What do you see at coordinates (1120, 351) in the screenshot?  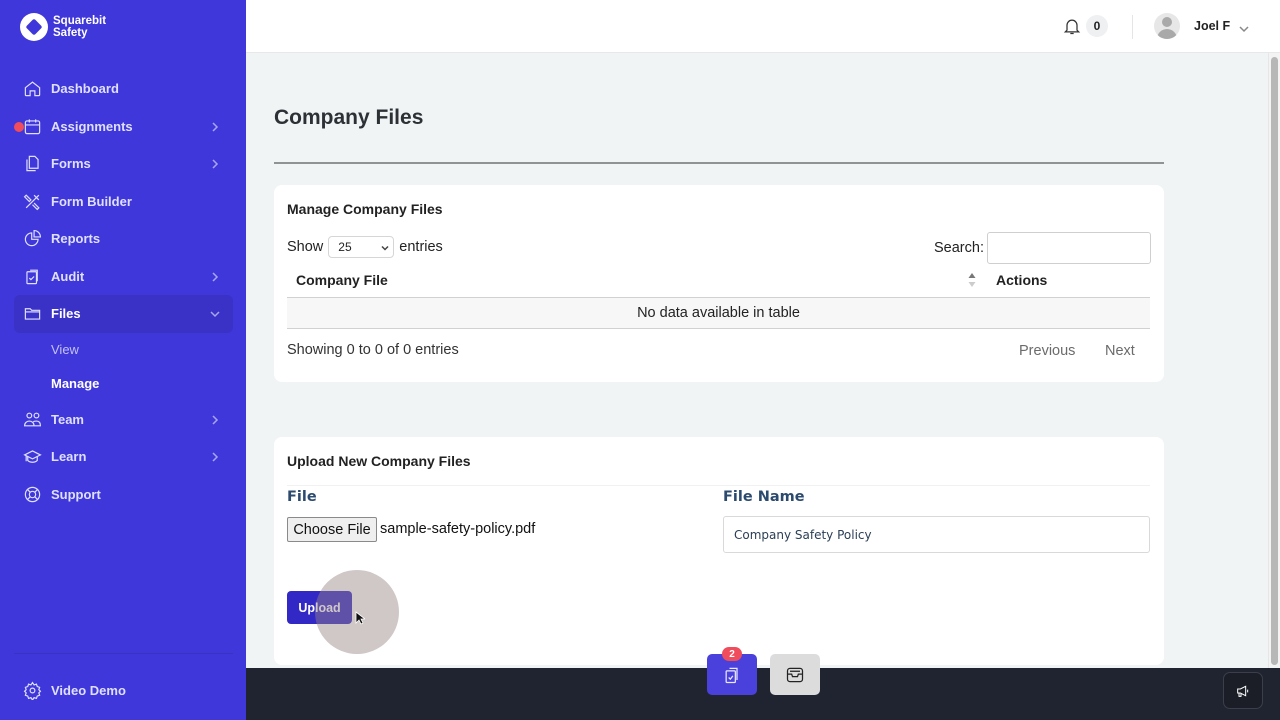 I see `next-page-button: Next` at bounding box center [1120, 351].